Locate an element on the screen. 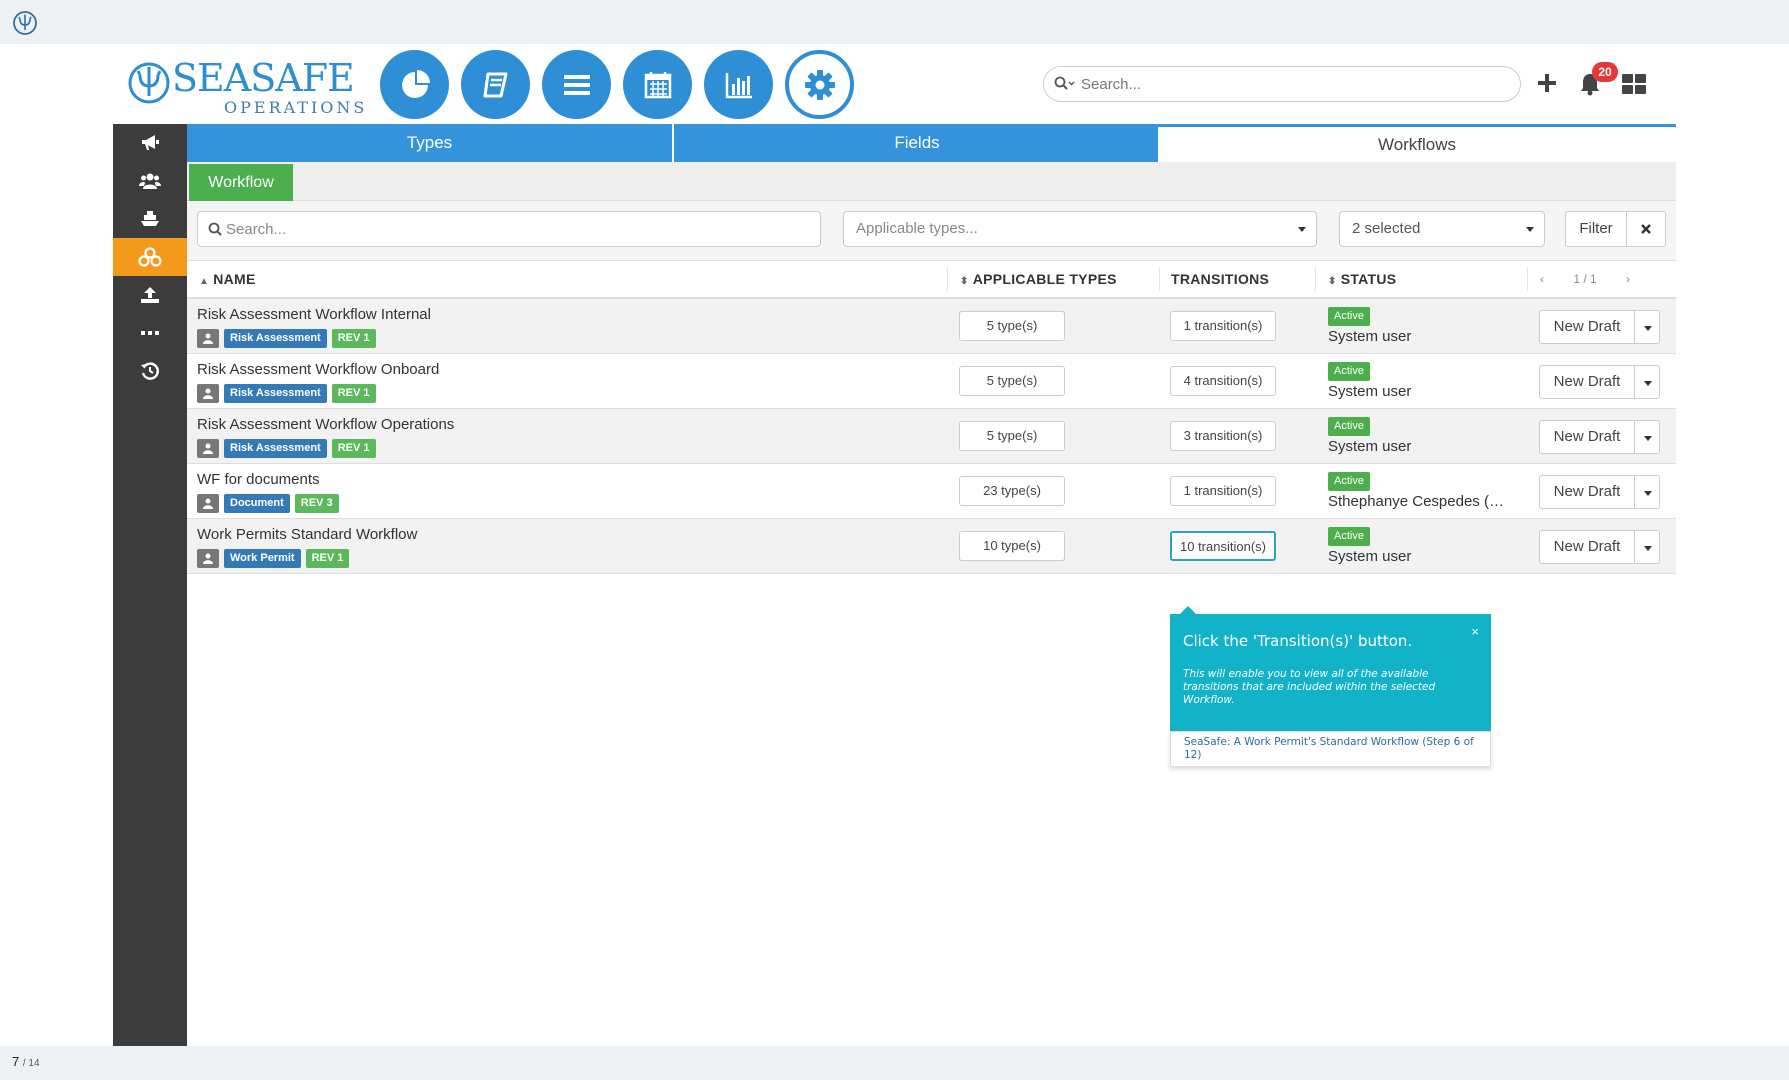 This screenshot has height=1080, width=1789. nav-list-button is located at coordinates (576, 84).